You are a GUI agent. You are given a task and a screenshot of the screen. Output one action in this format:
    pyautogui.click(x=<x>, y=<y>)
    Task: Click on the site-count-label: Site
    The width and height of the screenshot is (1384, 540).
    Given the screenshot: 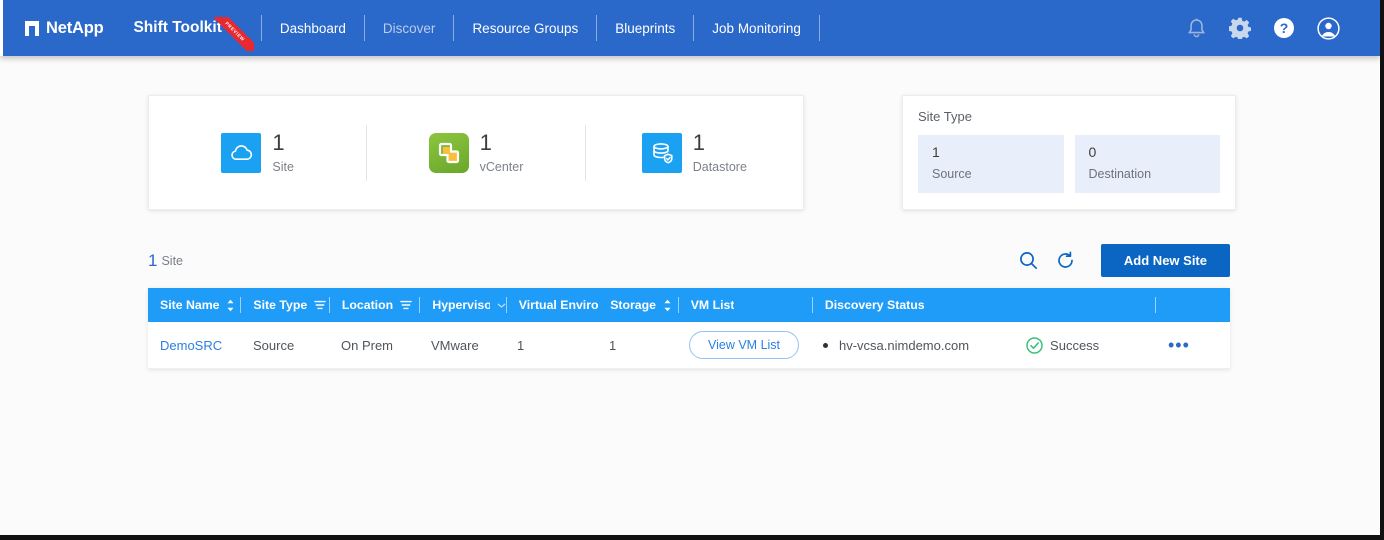 What is the action you would take?
    pyautogui.click(x=172, y=260)
    